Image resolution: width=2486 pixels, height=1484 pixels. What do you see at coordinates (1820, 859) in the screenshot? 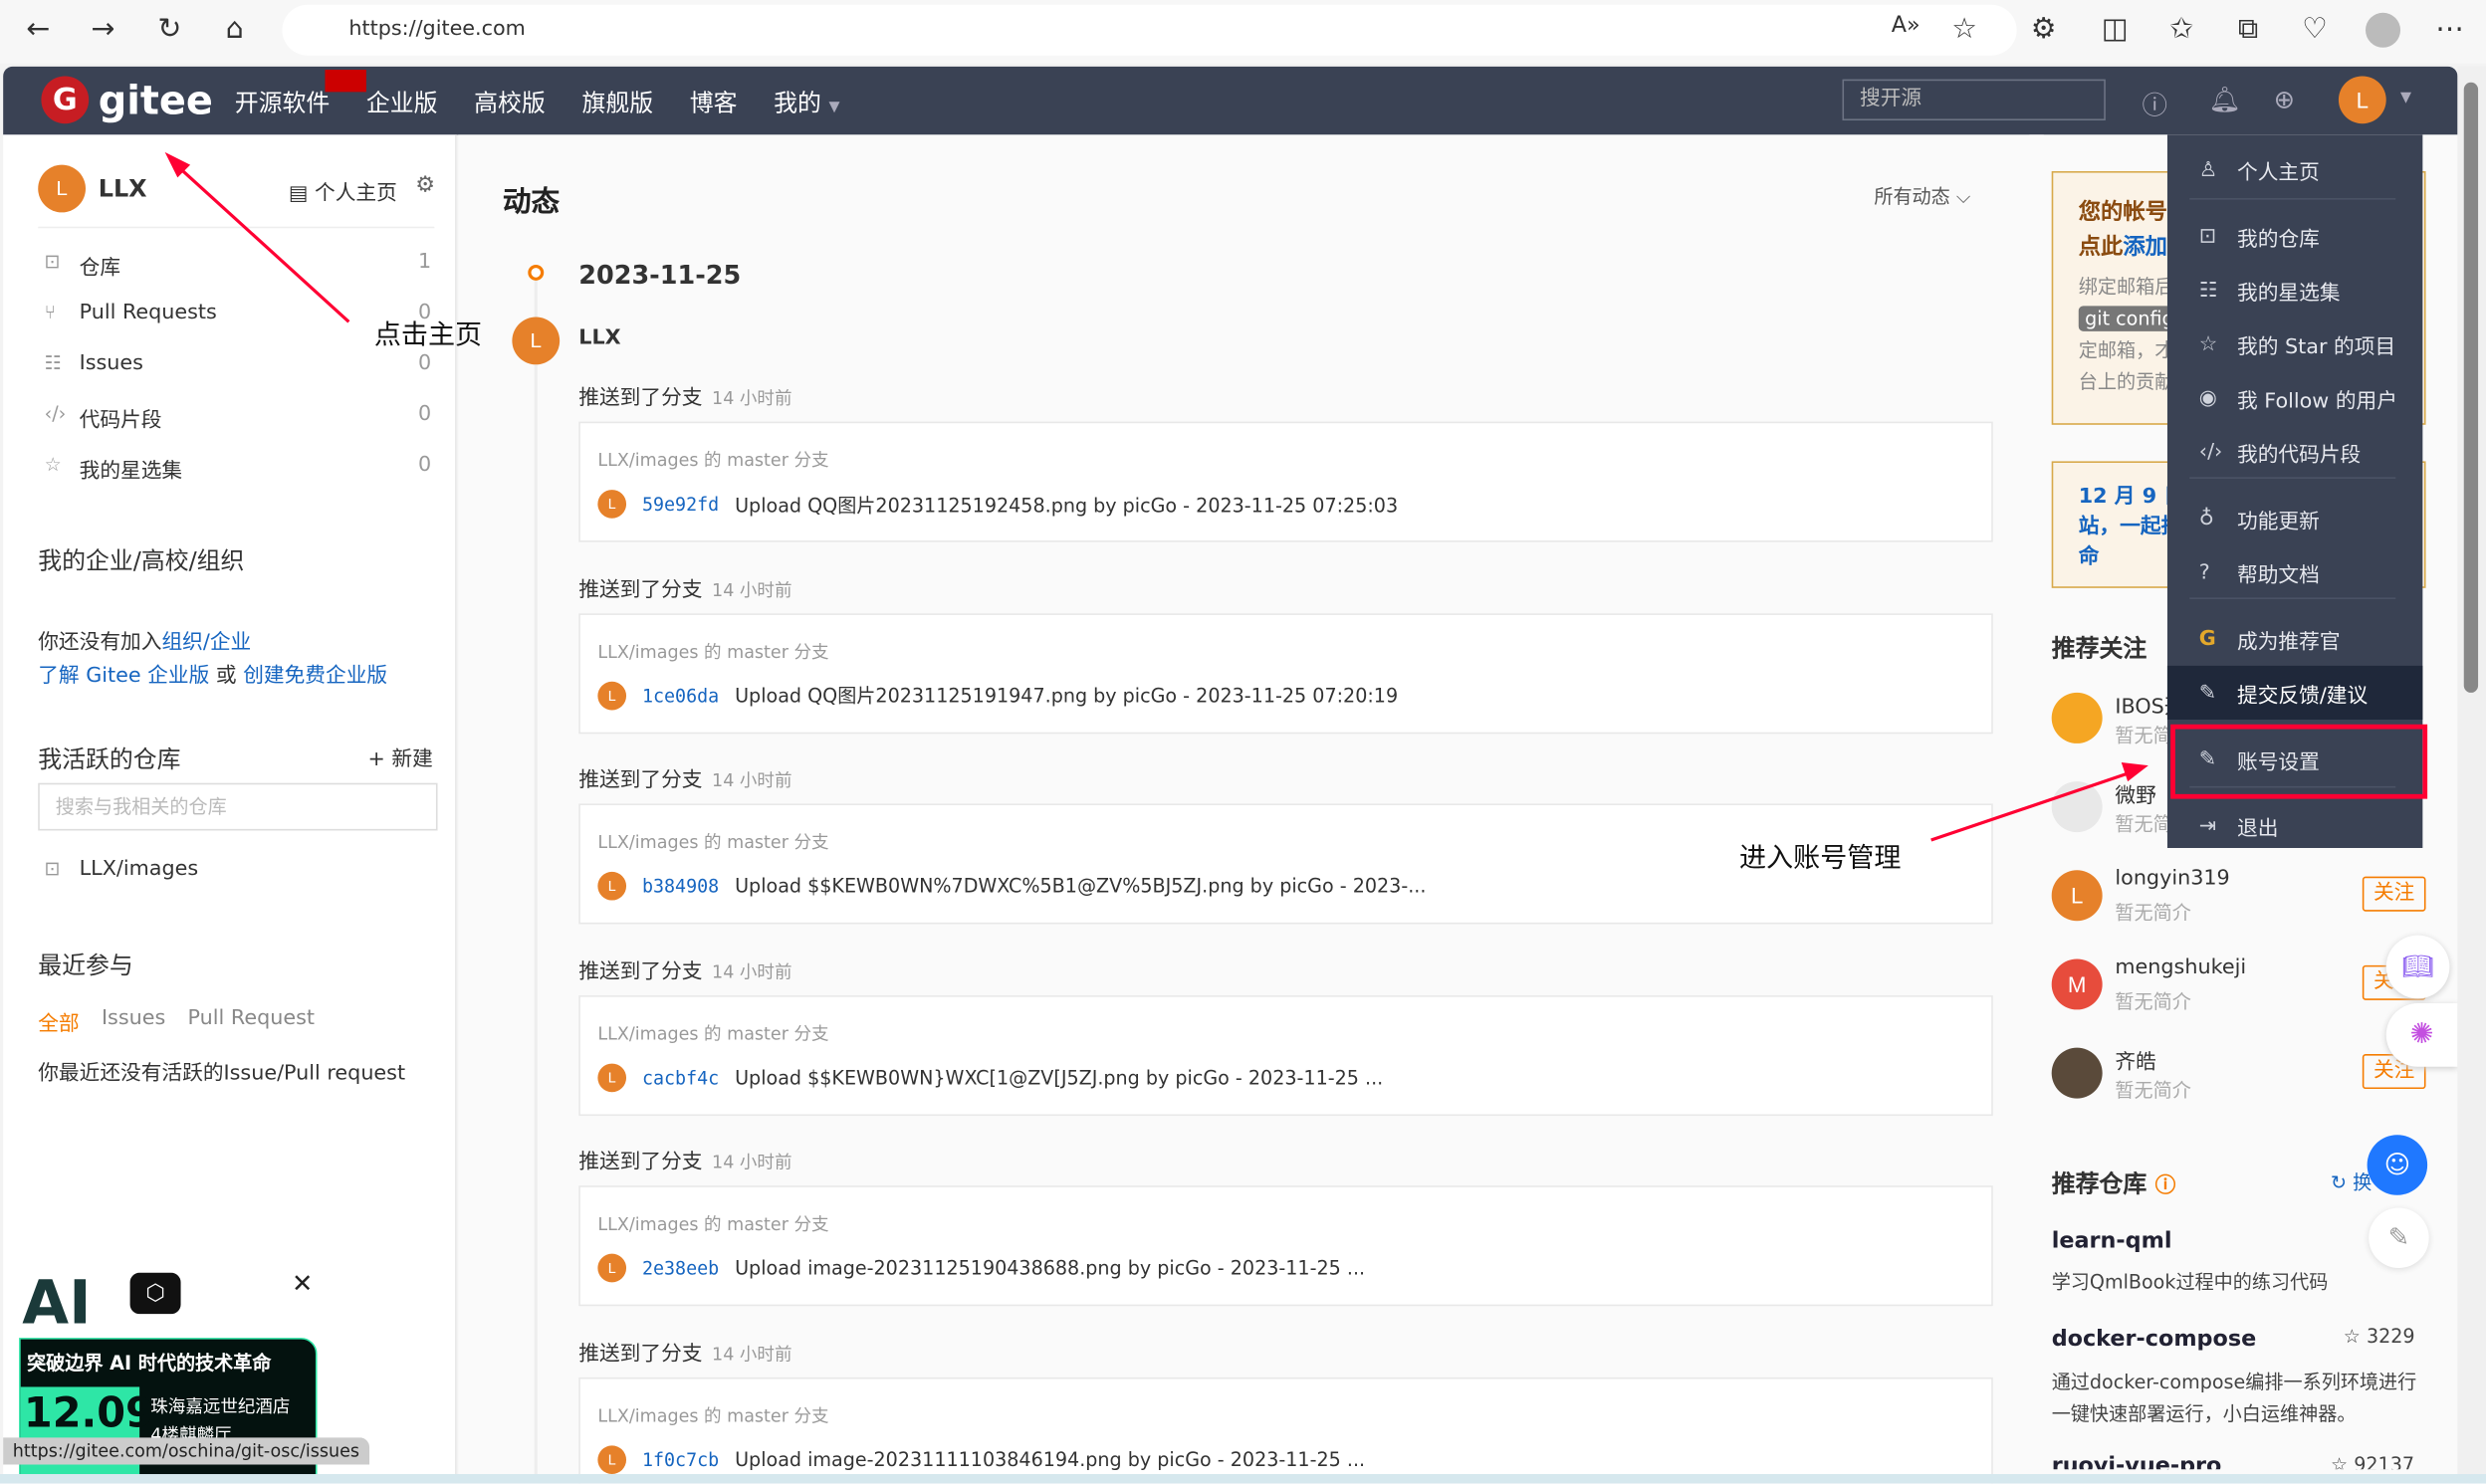
I see `annotation-enter-account: 进入账号管理` at bounding box center [1820, 859].